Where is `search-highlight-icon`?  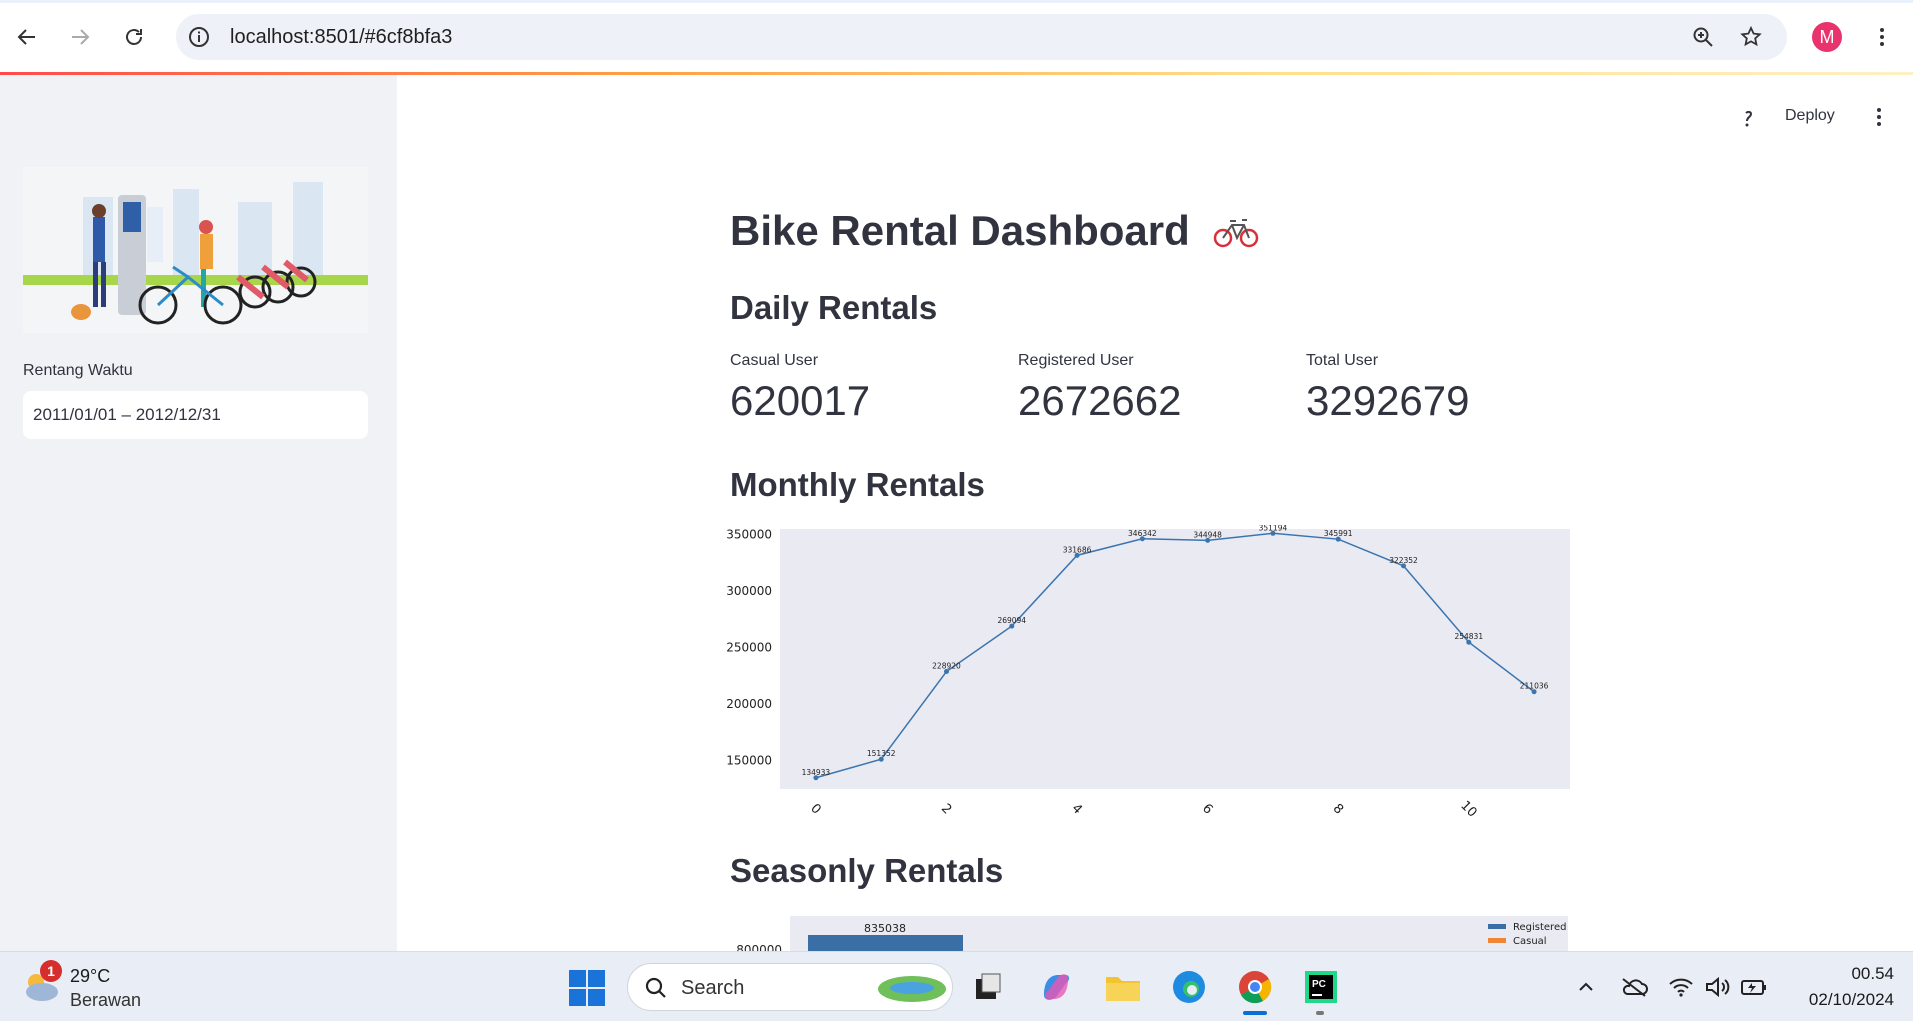 search-highlight-icon is located at coordinates (912, 989).